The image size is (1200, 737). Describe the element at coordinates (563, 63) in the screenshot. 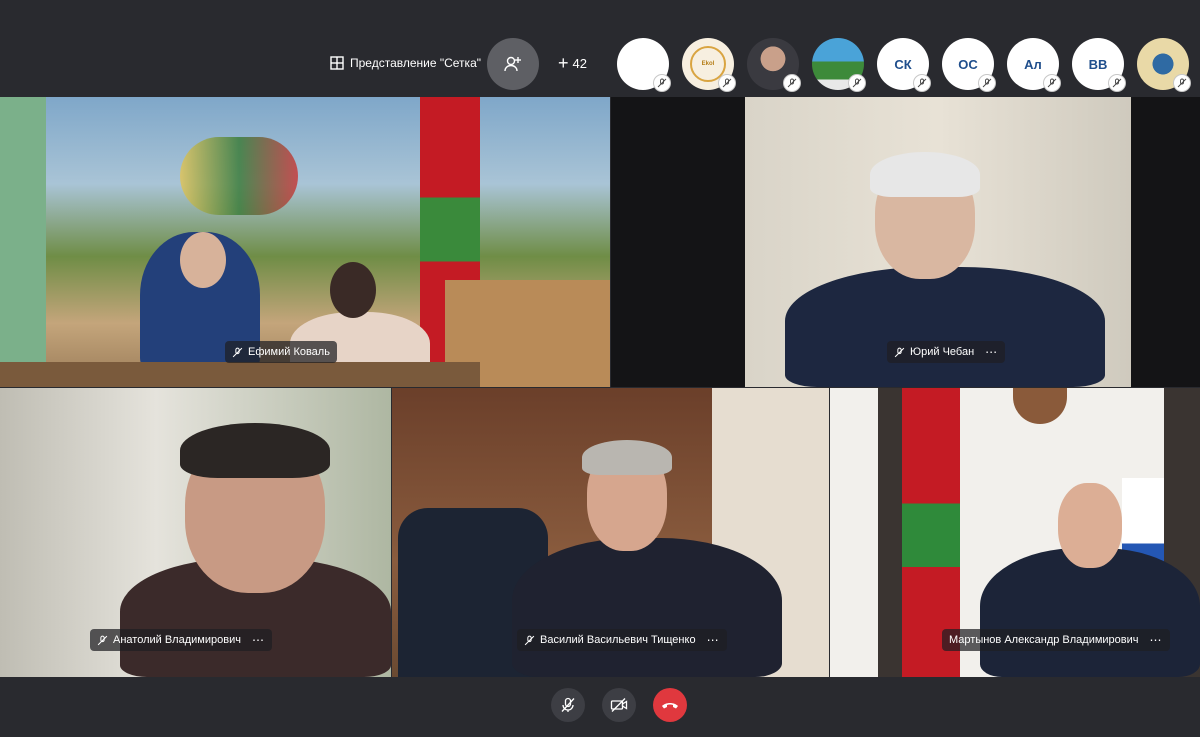

I see `plus-icon: +` at that location.